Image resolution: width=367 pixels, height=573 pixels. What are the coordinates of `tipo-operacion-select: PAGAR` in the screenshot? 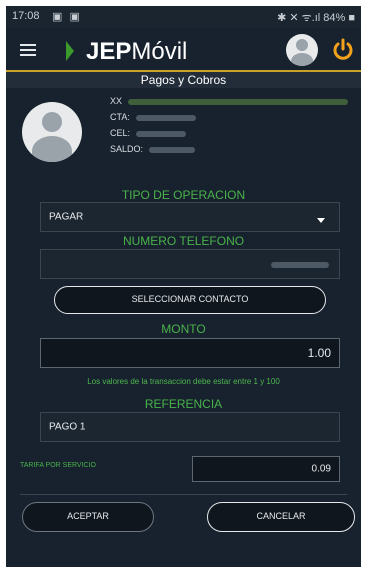 It's located at (190, 217).